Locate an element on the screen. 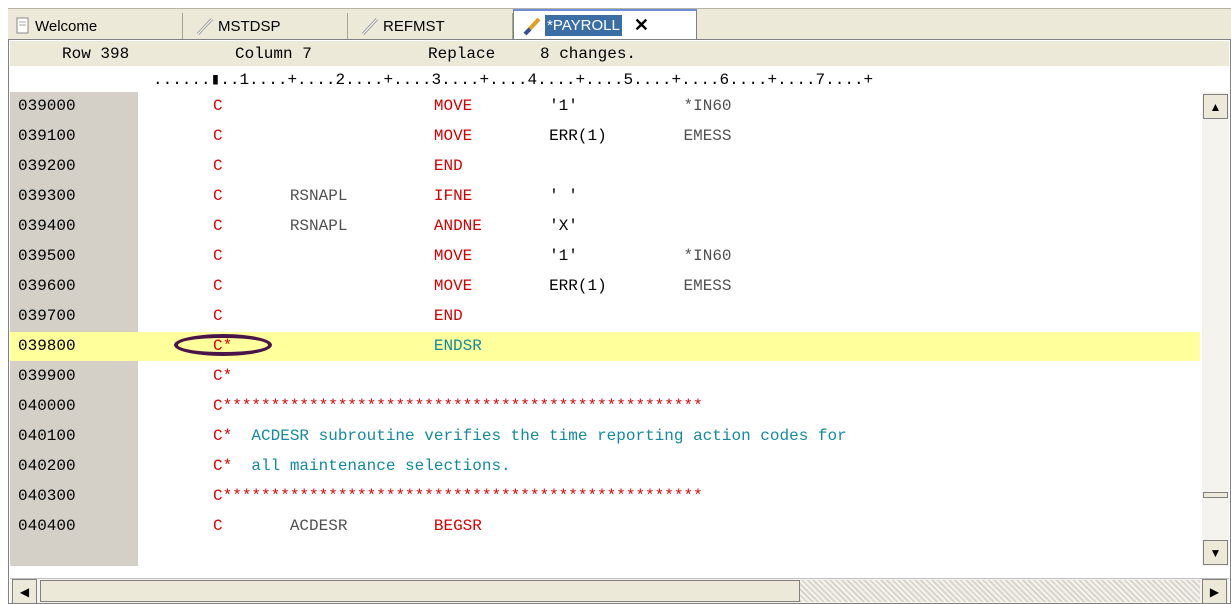  comment-text: all maintenance selections. is located at coordinates (371, 466).